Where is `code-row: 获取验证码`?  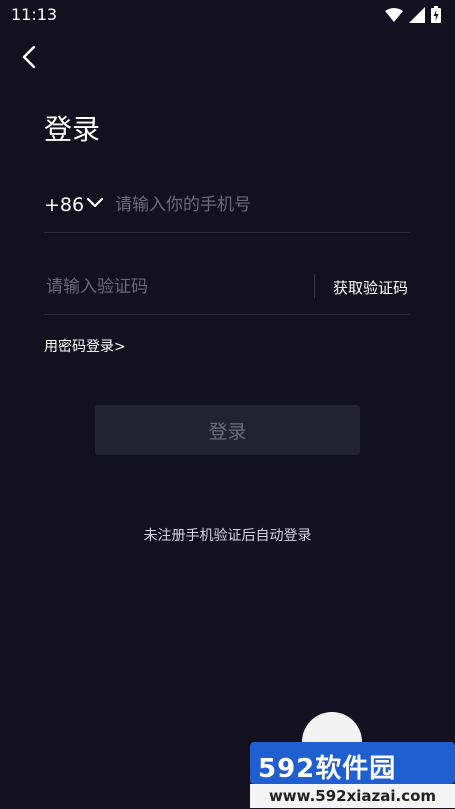 code-row: 获取验证码 is located at coordinates (227, 290).